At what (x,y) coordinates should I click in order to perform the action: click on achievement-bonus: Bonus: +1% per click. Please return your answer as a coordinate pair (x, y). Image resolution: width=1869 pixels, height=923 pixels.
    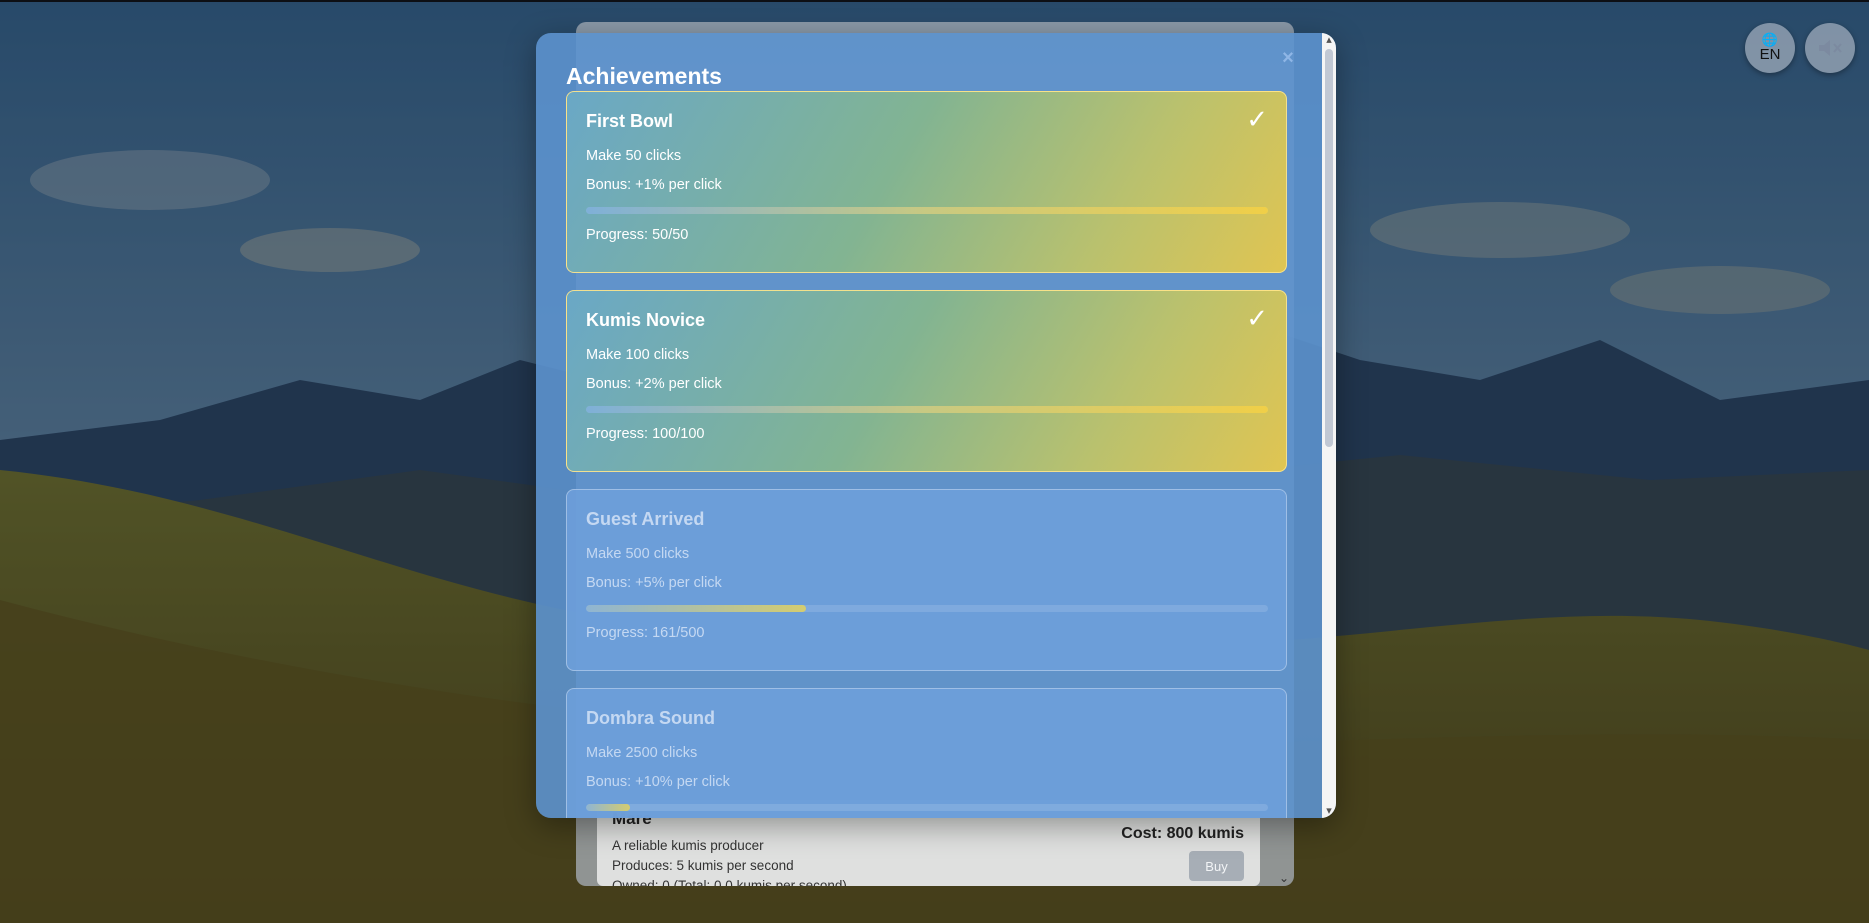
    Looking at the image, I should click on (654, 185).